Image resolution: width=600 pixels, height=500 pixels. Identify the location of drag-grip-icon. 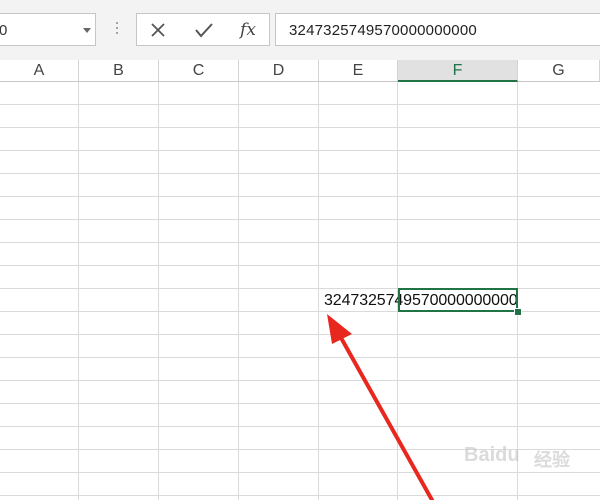
(117, 30).